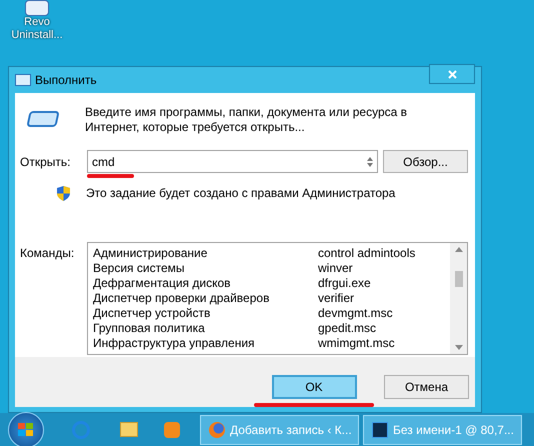 This screenshot has width=534, height=446. Describe the element at coordinates (314, 387) in the screenshot. I see `dialog-button: OK` at that location.